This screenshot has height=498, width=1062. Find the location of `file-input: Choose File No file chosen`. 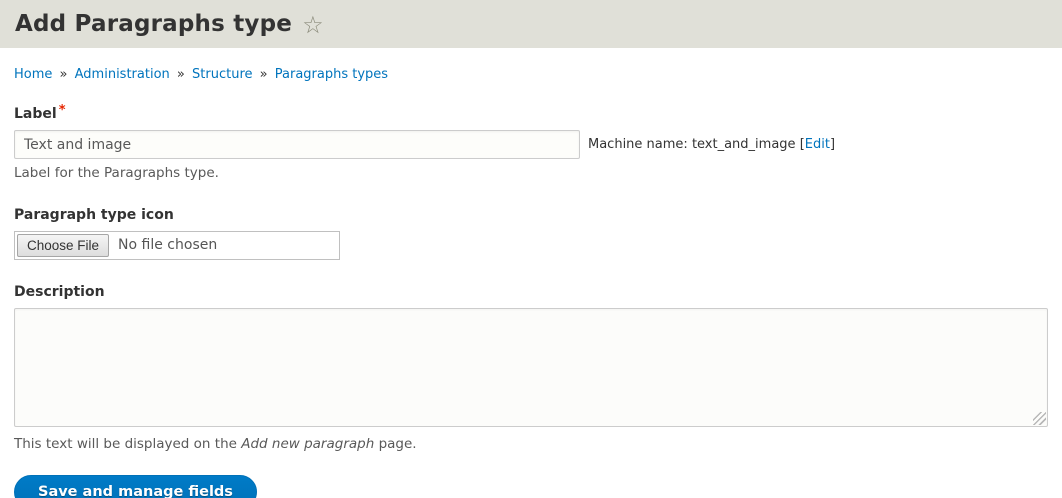

file-input: Choose File No file chosen is located at coordinates (177, 245).